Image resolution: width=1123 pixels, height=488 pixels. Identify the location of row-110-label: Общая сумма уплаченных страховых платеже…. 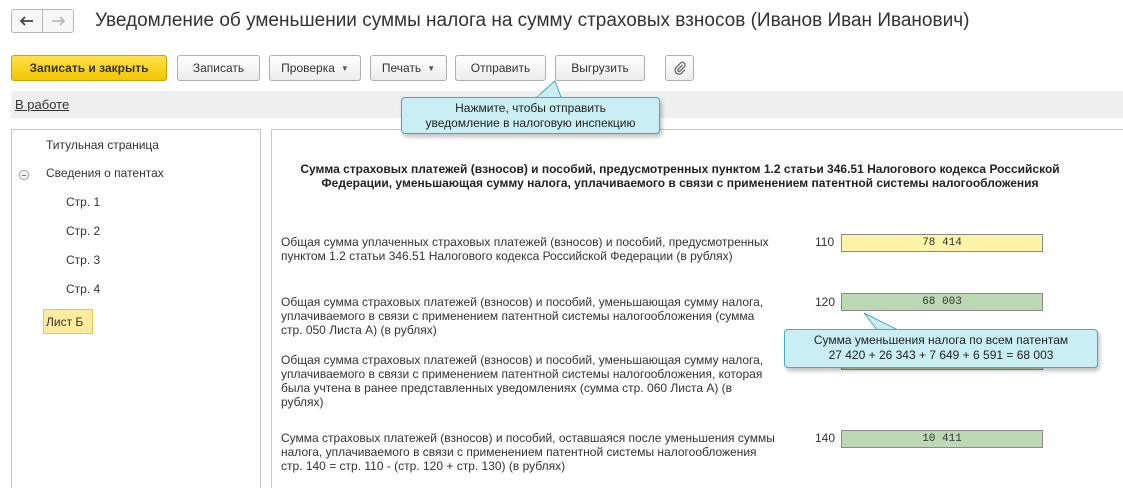
(525, 249).